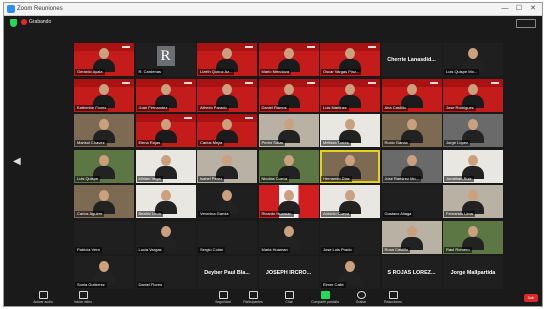 The image size is (547, 309). I want to click on maximize-button: ☐, so click(519, 9).